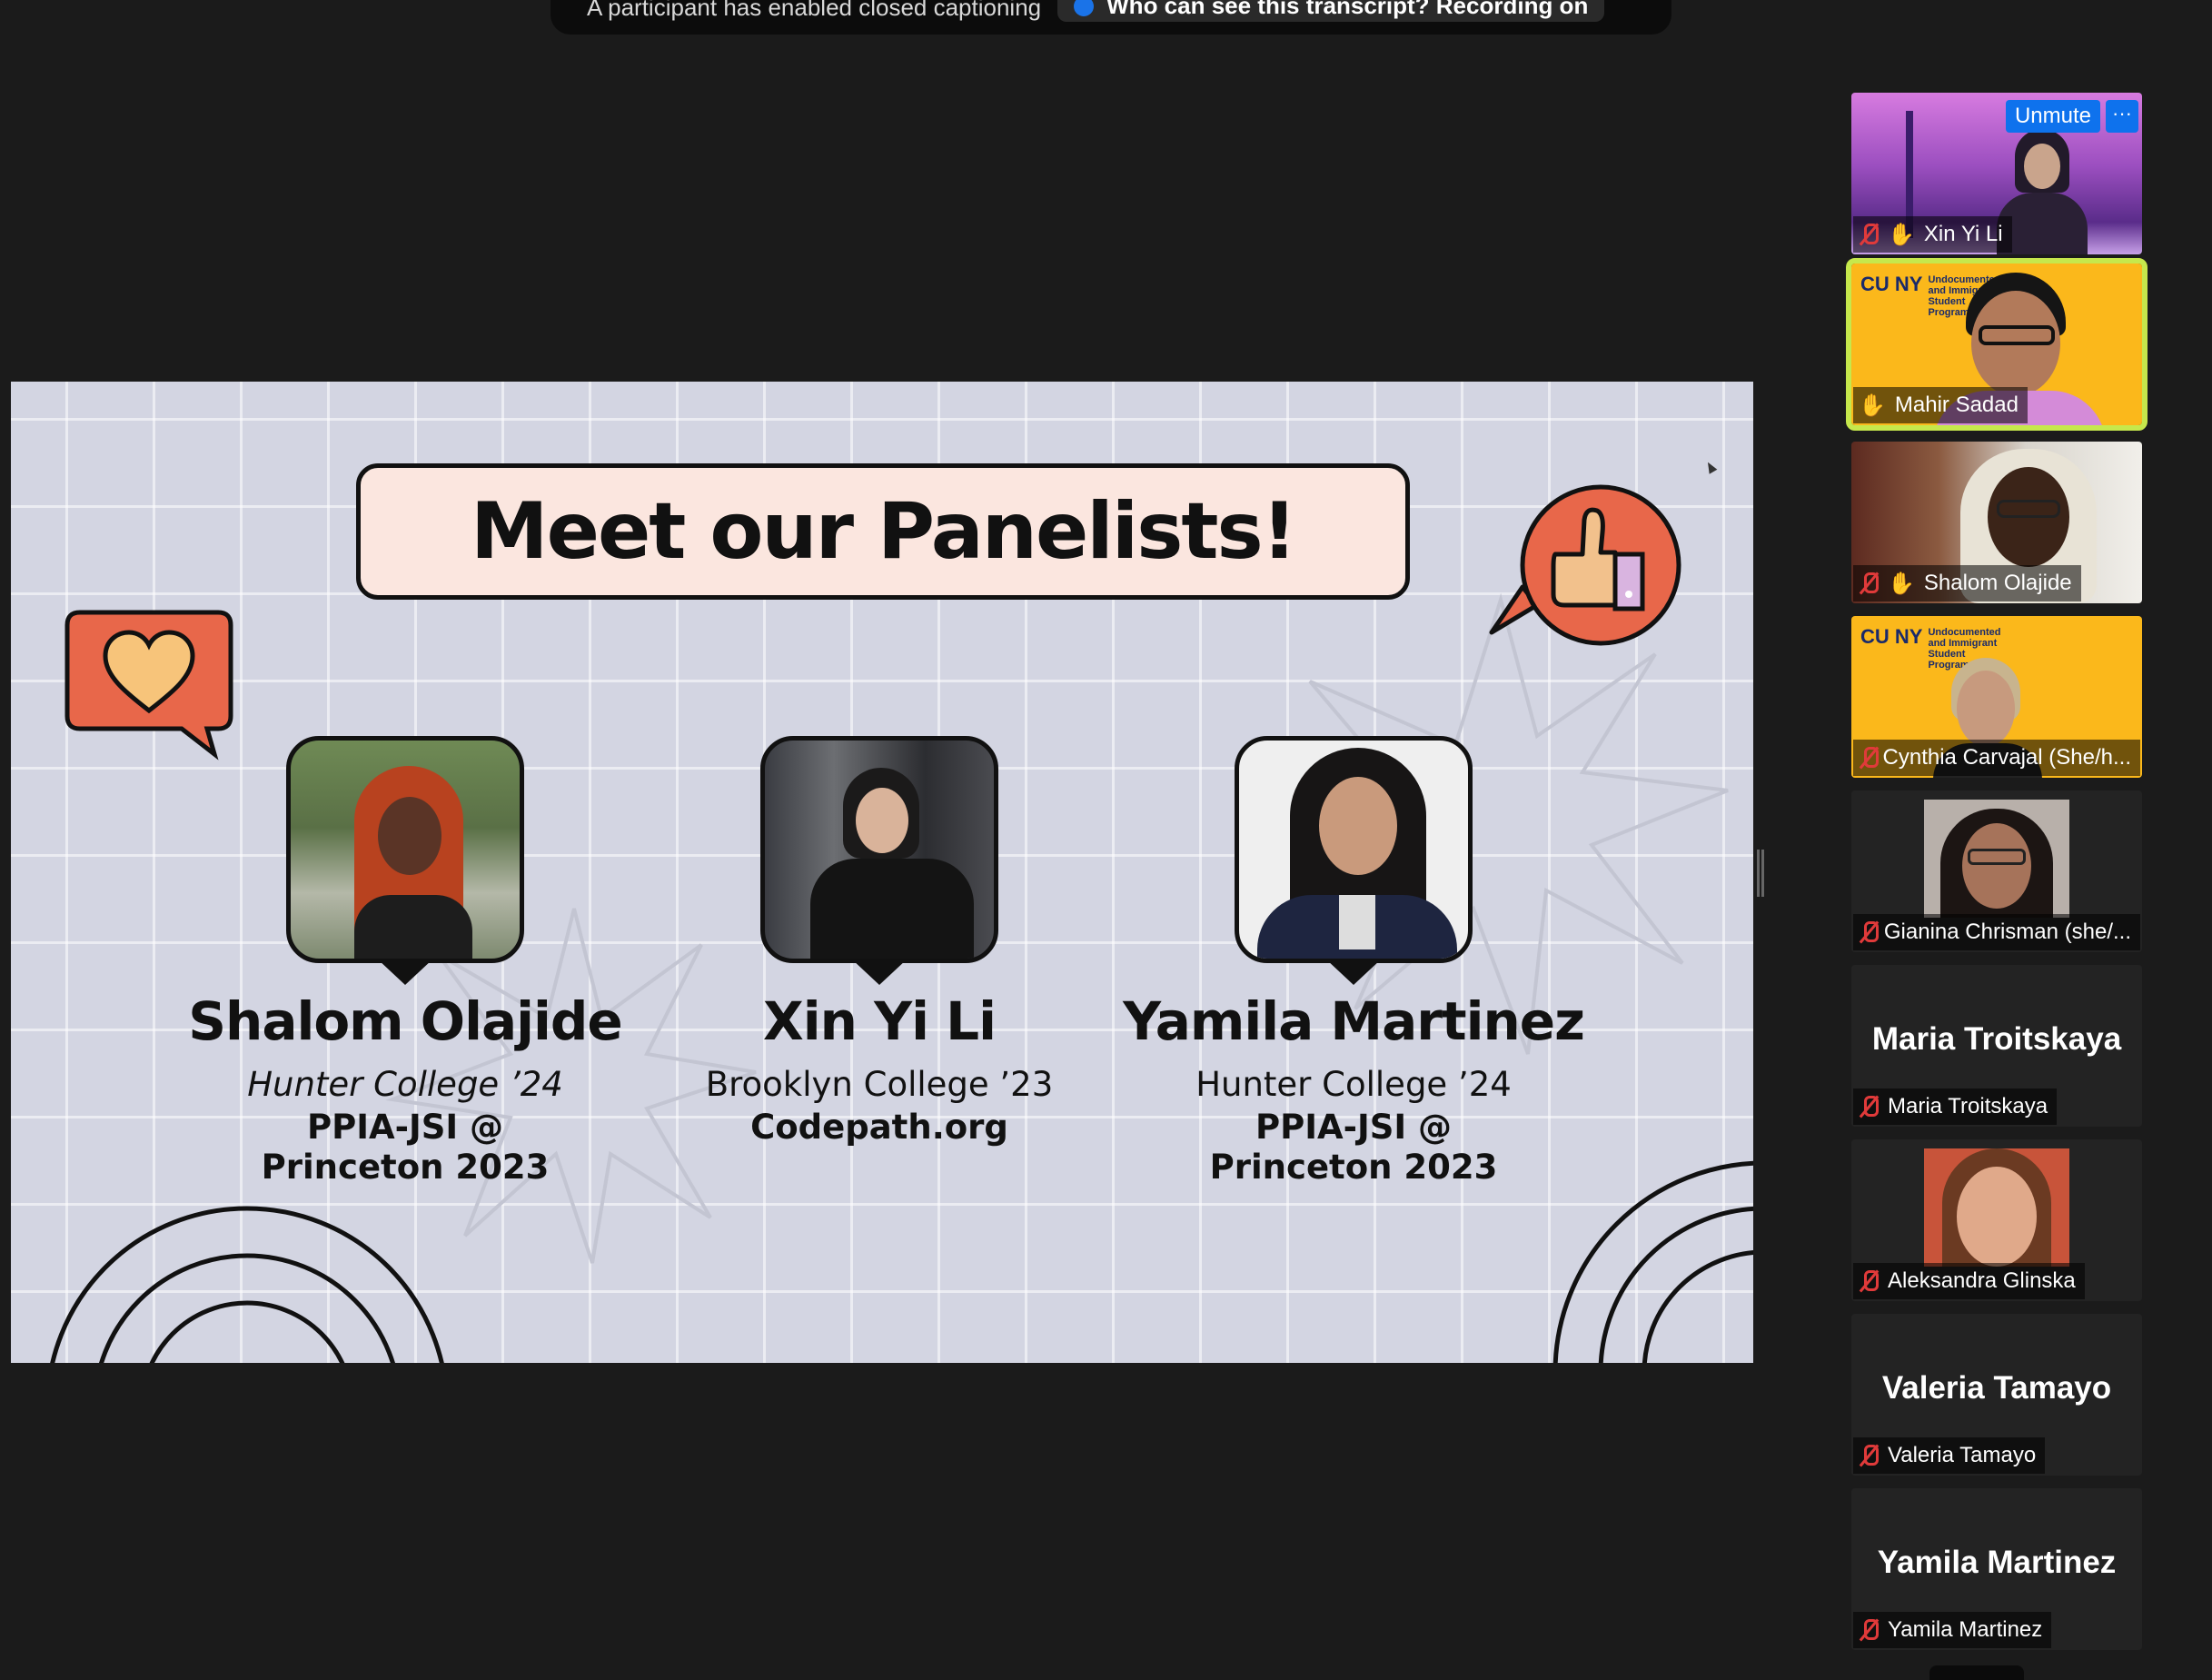  Describe the element at coordinates (405, 1021) in the screenshot. I see `panelist-name: Shalom Olajide` at that location.